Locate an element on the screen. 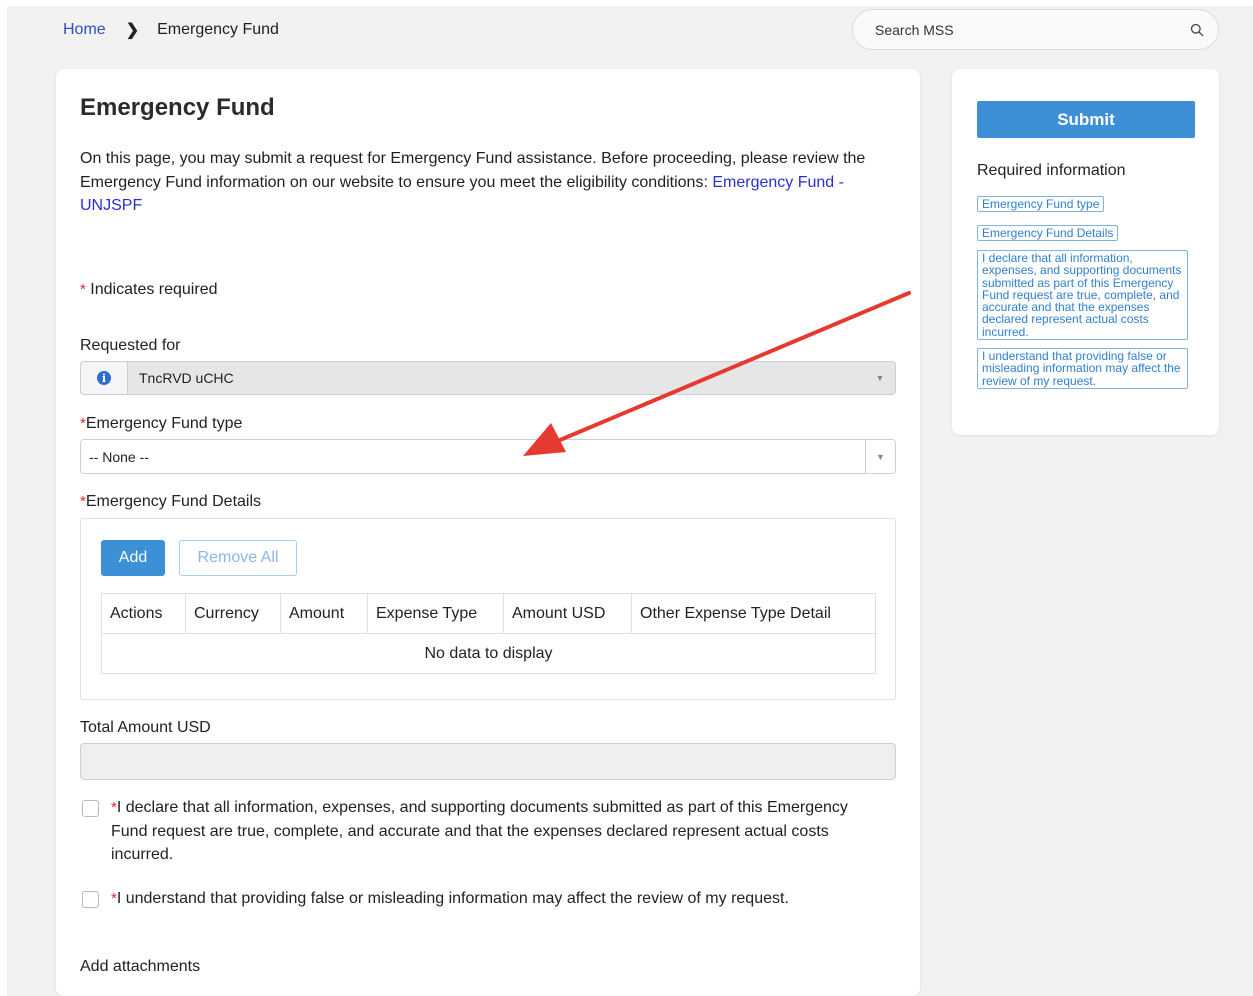 This screenshot has width=1253, height=996. fund-type-label: *Emergency Fund type is located at coordinates (161, 424).